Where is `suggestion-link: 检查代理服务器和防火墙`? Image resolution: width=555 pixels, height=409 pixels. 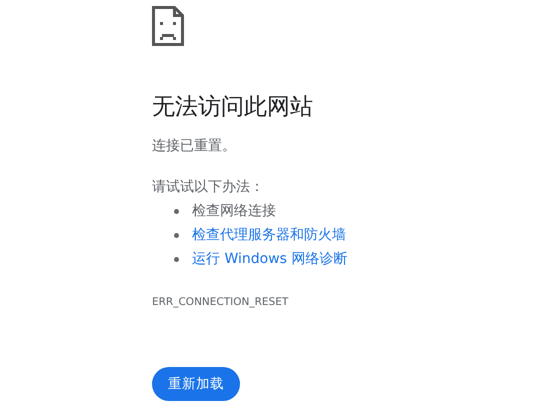 suggestion-link: 检查代理服务器和防火墙 is located at coordinates (269, 235).